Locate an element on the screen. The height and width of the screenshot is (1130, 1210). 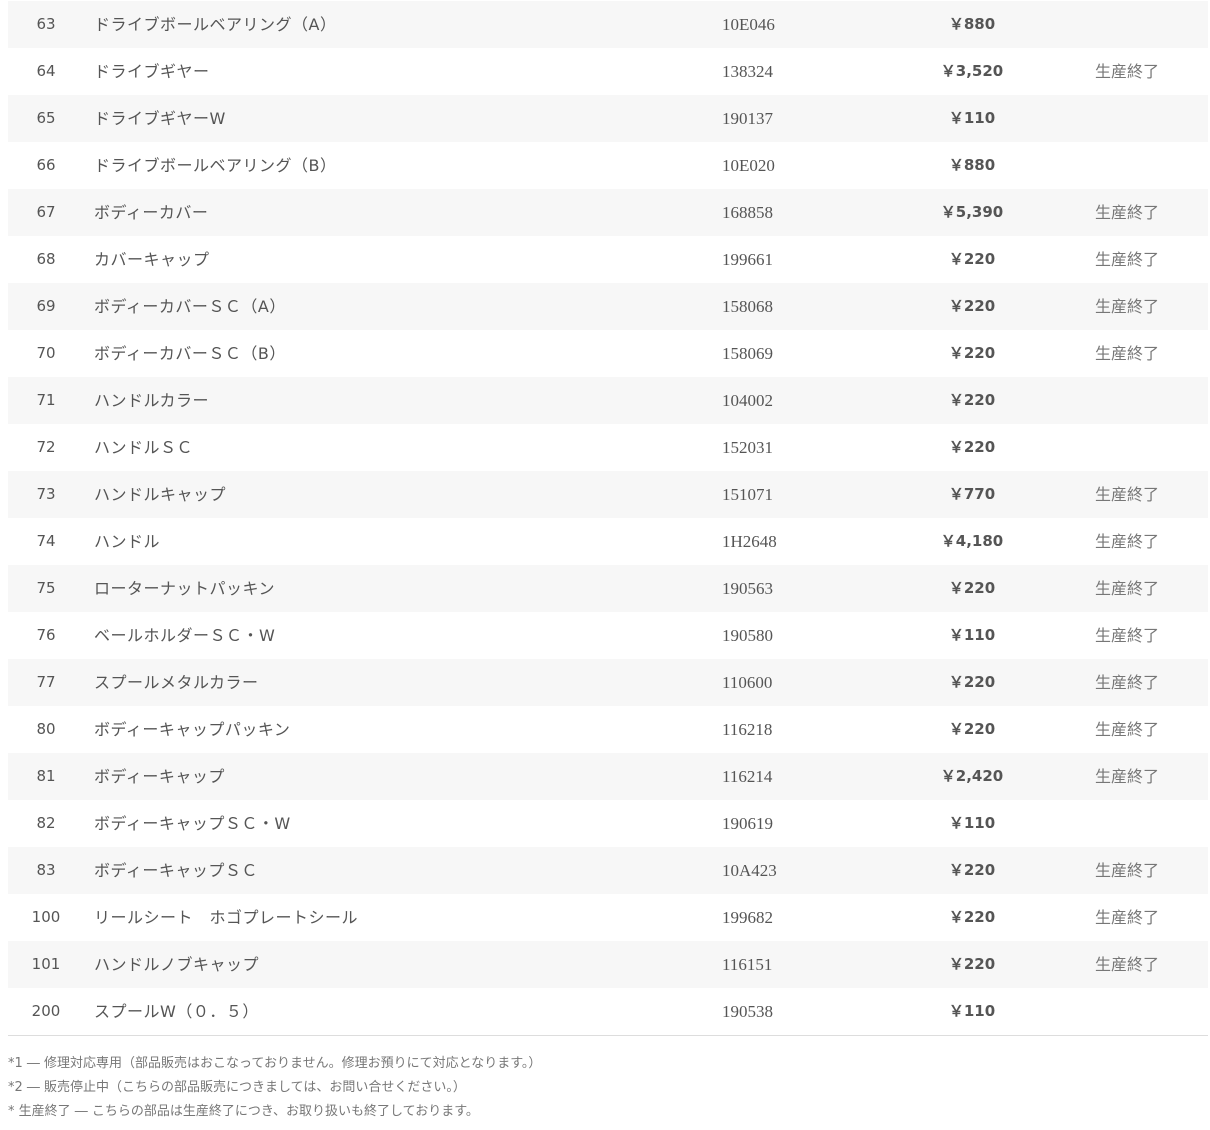
part-code-cell: 158068 is located at coordinates (747, 306).